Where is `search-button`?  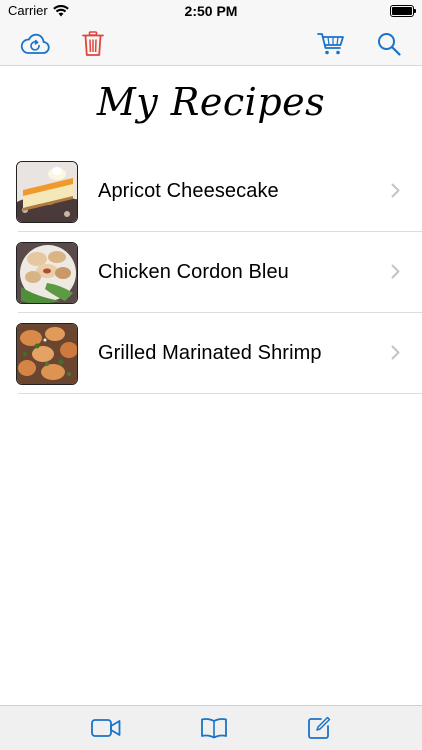 search-button is located at coordinates (389, 44).